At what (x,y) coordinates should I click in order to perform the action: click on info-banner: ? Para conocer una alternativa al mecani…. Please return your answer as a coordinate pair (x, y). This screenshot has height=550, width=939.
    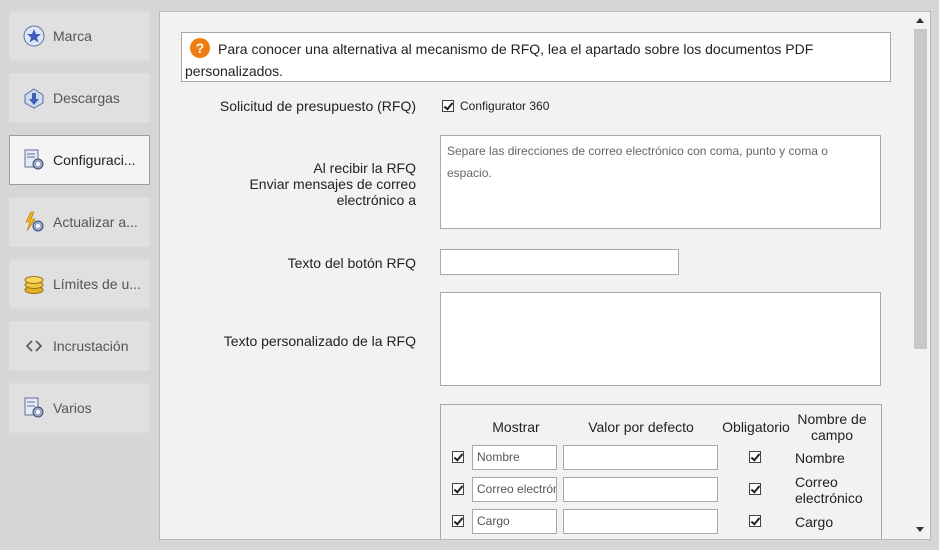
    Looking at the image, I should click on (536, 57).